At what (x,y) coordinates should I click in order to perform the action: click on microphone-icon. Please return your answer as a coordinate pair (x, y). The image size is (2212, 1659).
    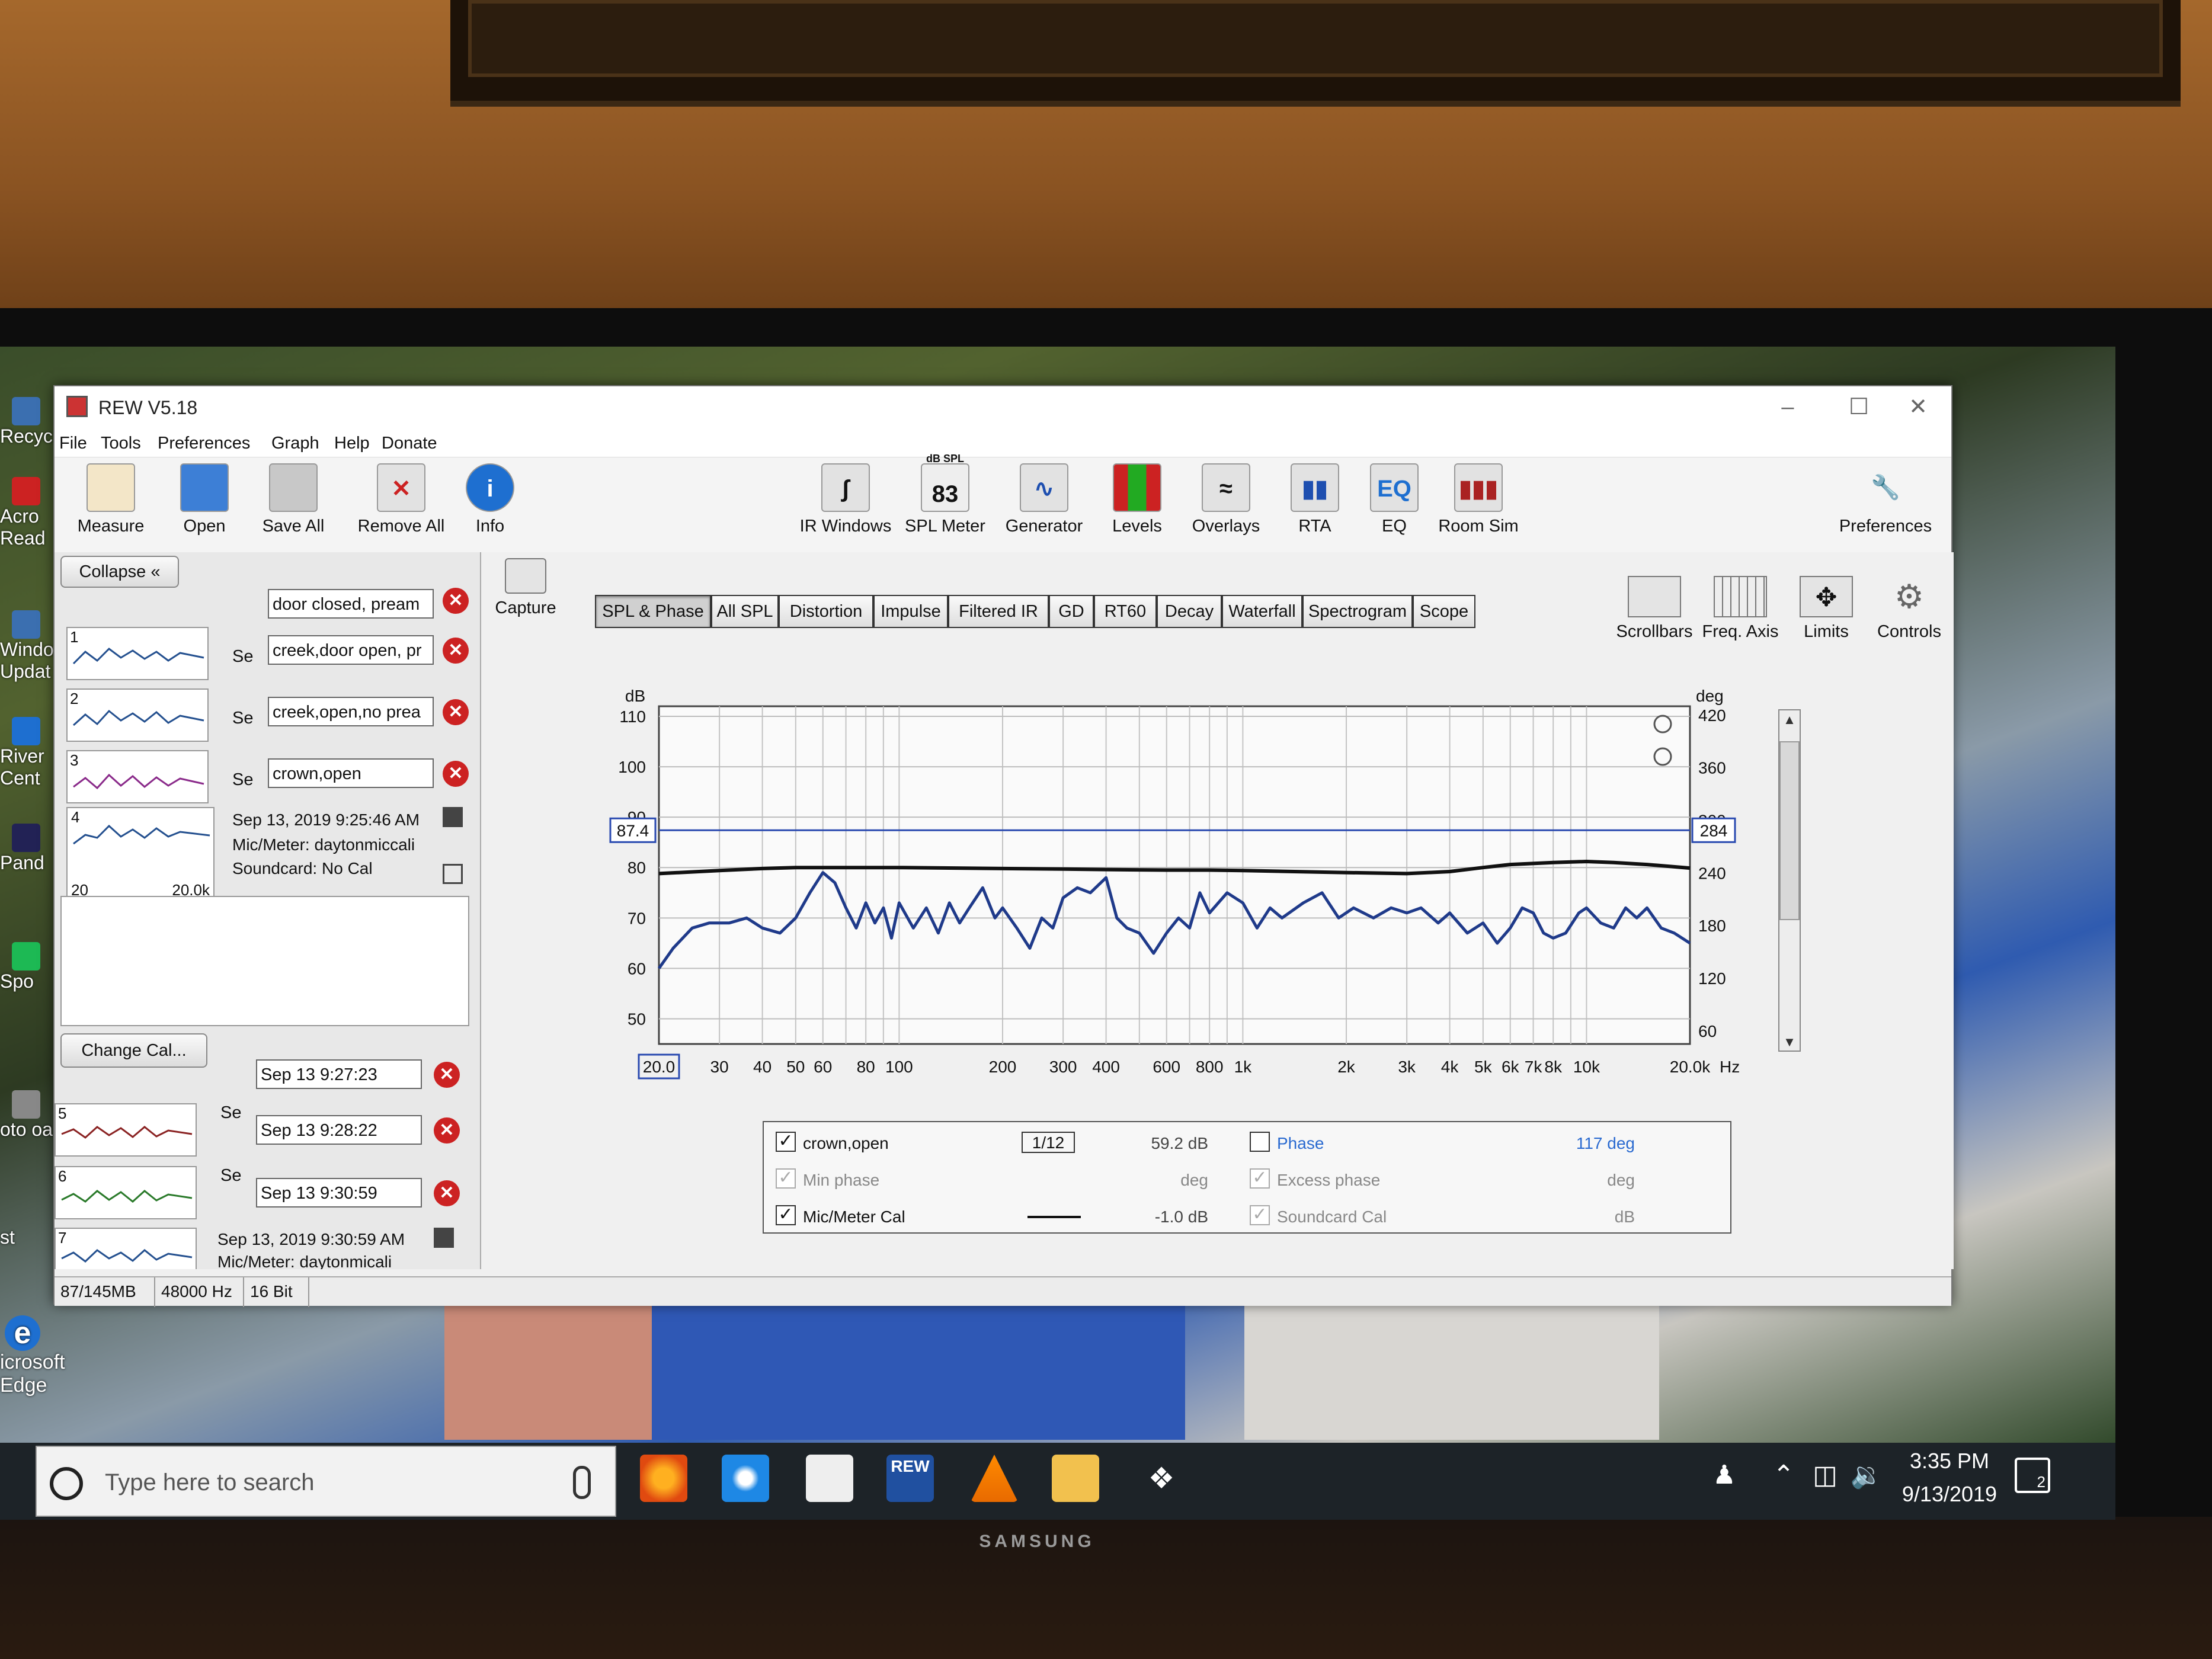
    Looking at the image, I should click on (582, 1482).